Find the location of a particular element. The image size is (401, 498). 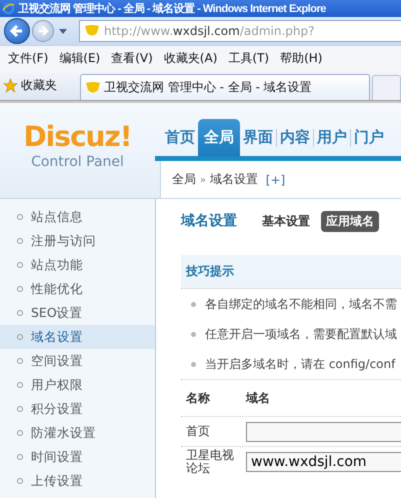

breadcrumb: 全局 » 域名设置 is located at coordinates (215, 179).